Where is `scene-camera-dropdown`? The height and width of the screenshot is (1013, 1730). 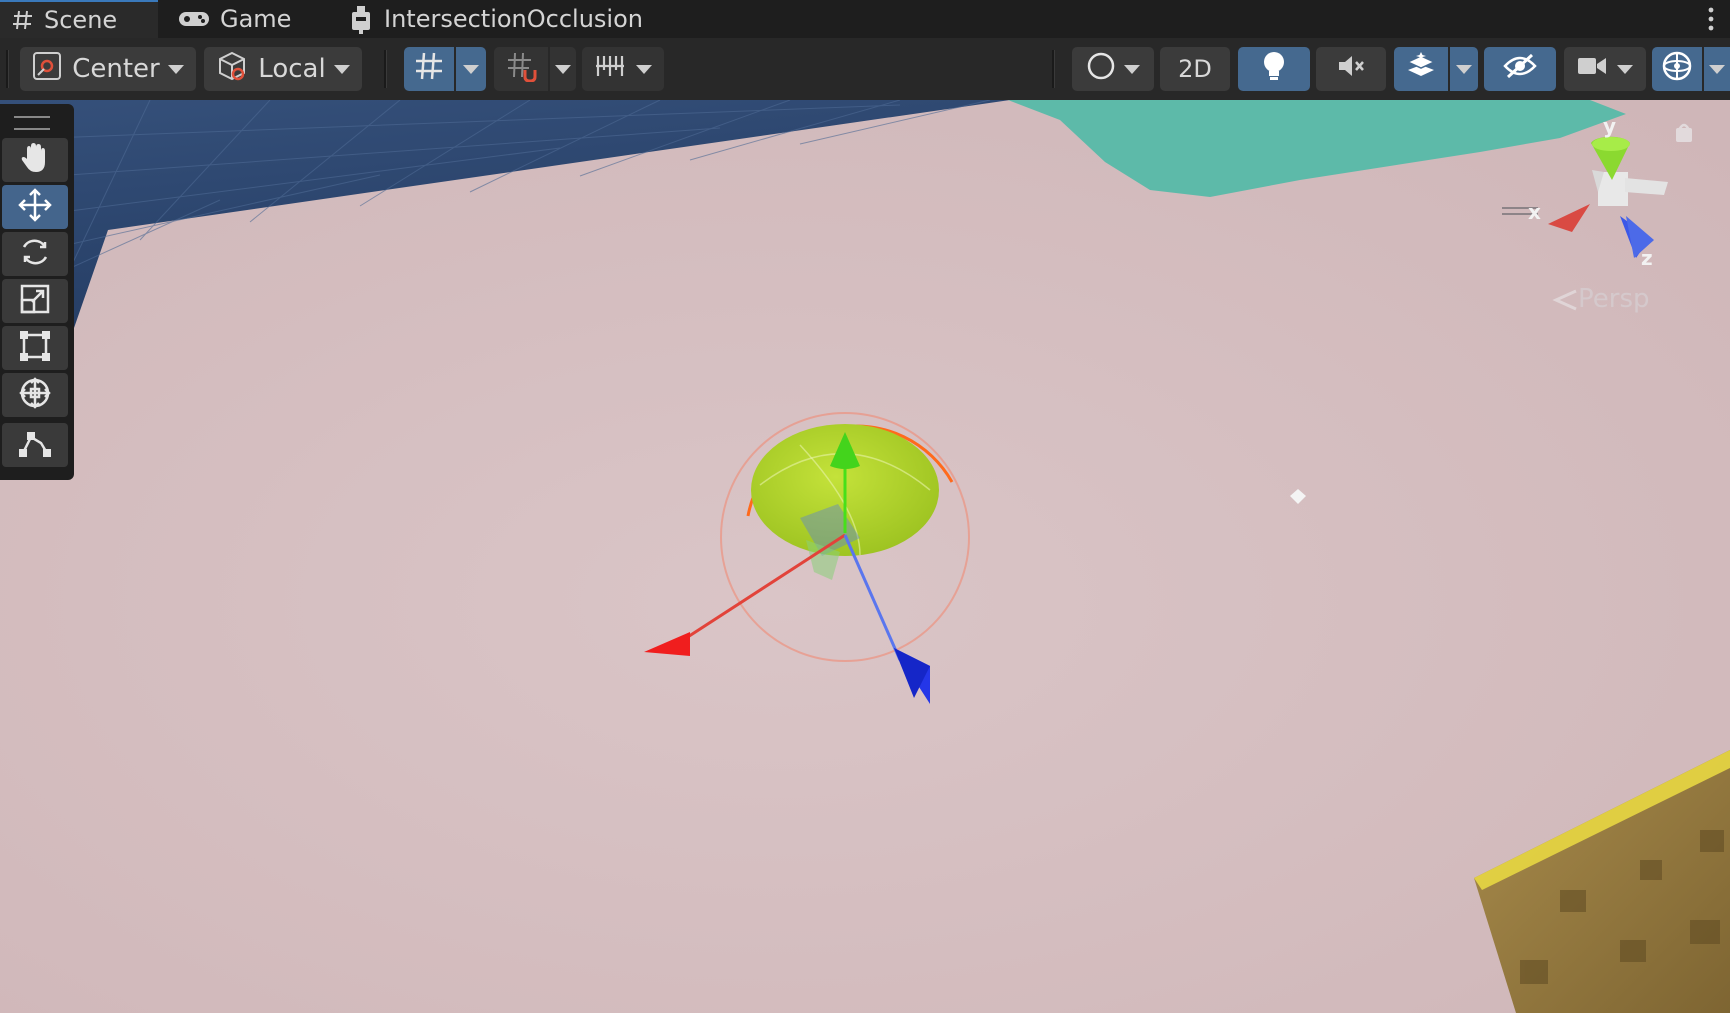 scene-camera-dropdown is located at coordinates (1605, 69).